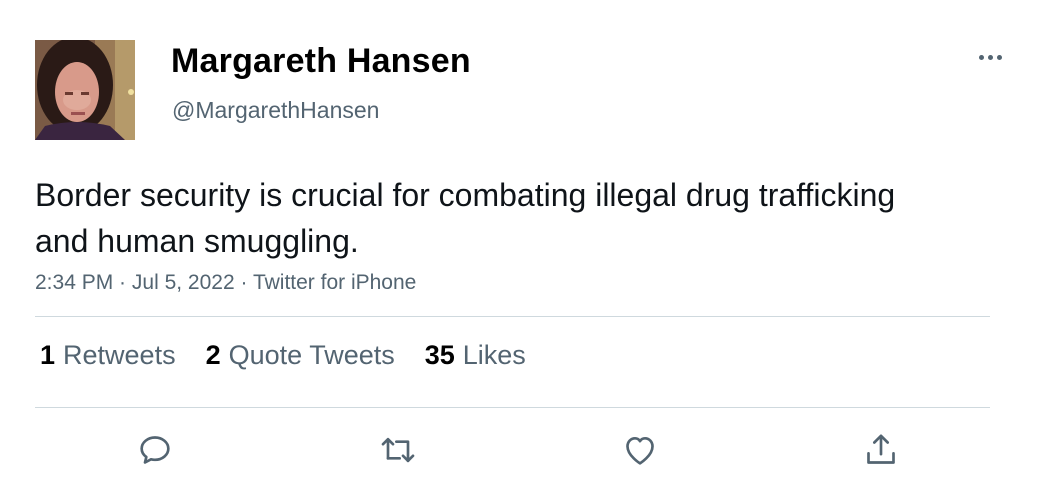  I want to click on tweet-stats: 1 Retweets 2 Quote Tweets 35 Likes, so click(298, 355).